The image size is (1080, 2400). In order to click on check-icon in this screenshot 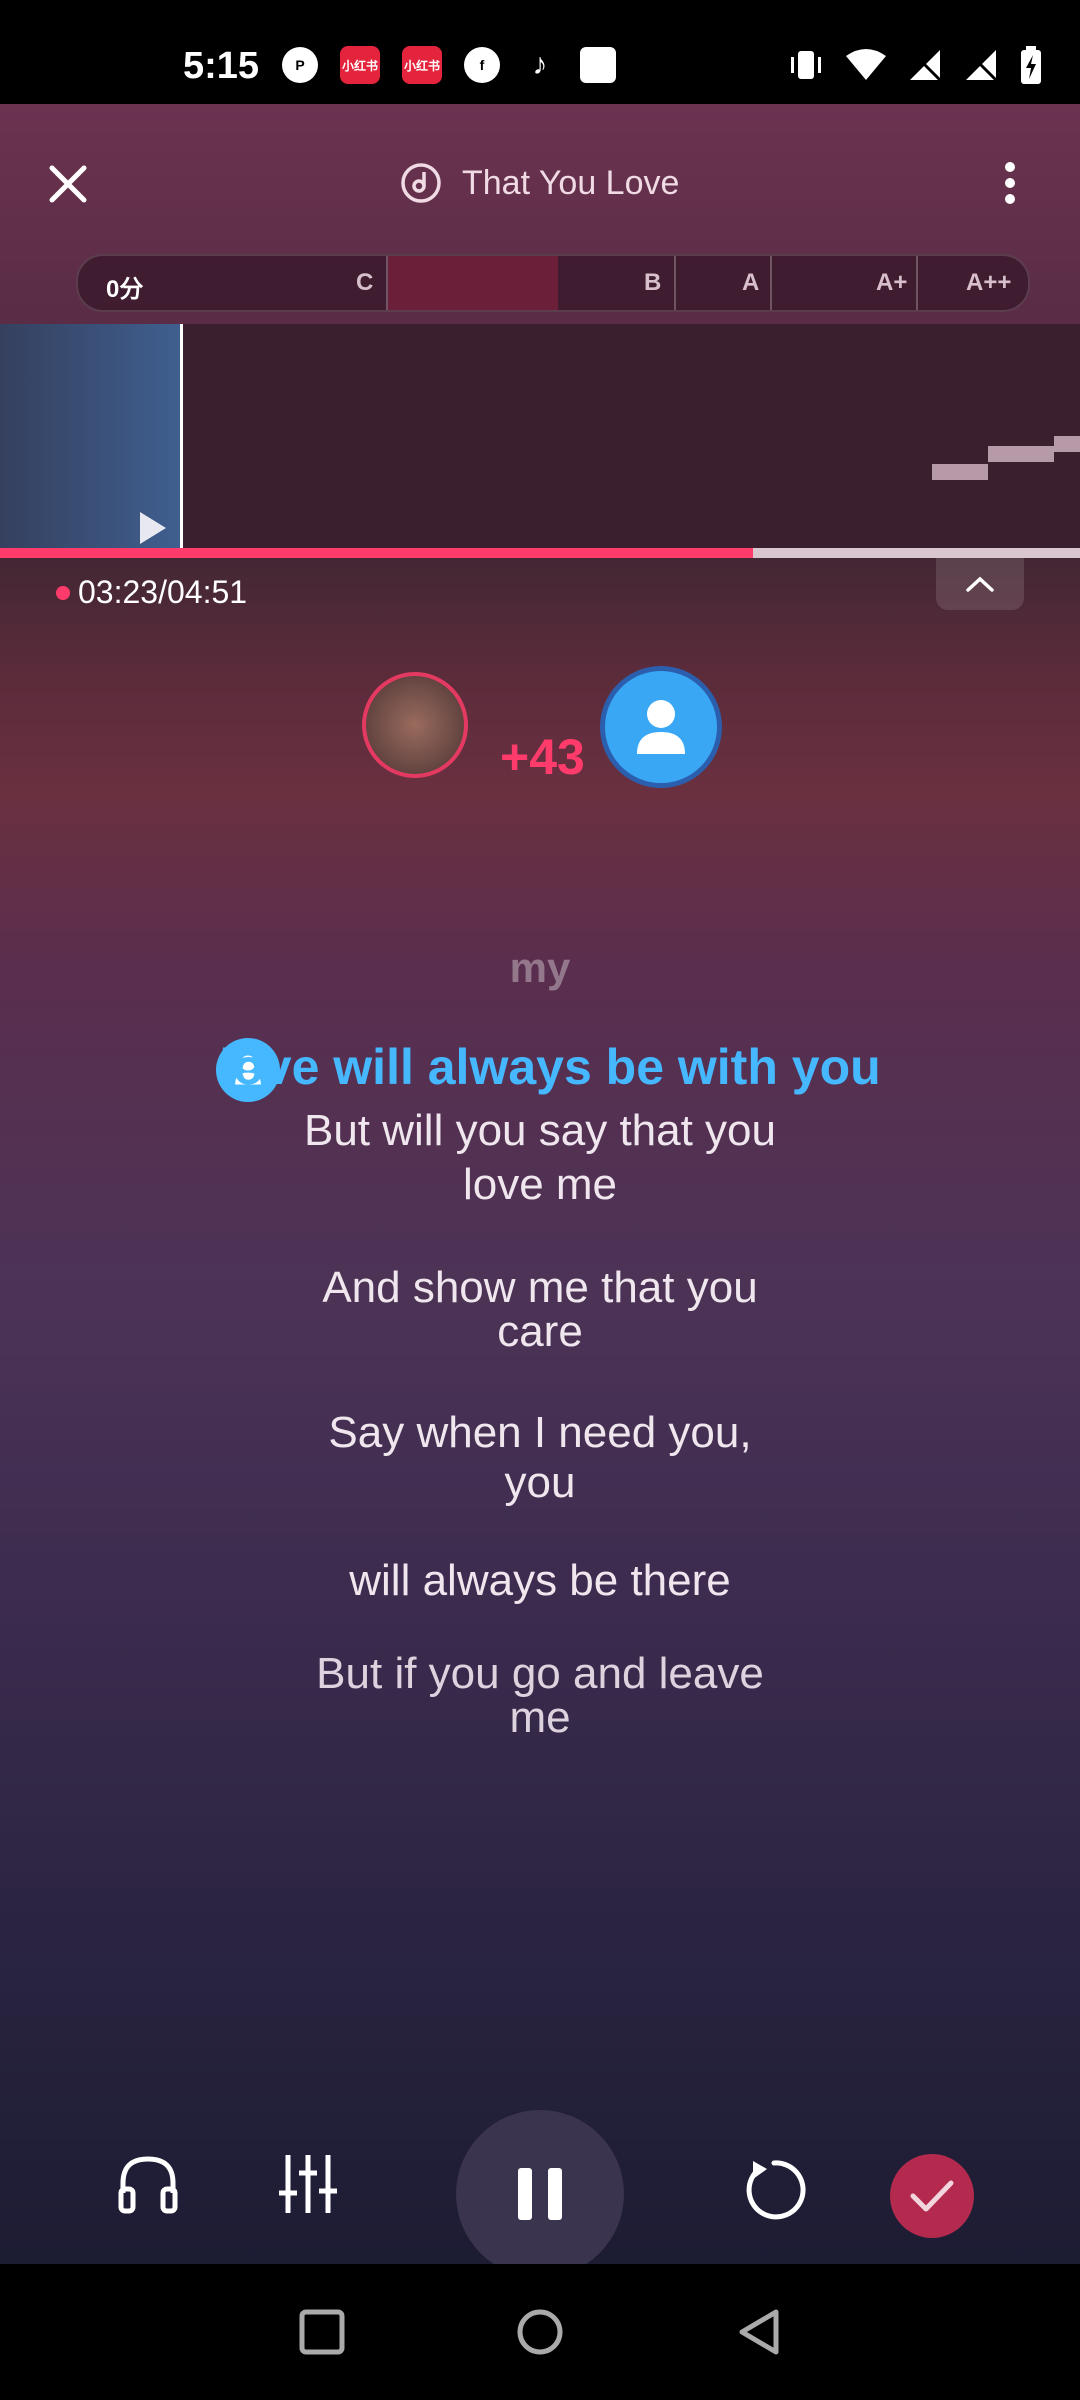, I will do `click(932, 2196)`.